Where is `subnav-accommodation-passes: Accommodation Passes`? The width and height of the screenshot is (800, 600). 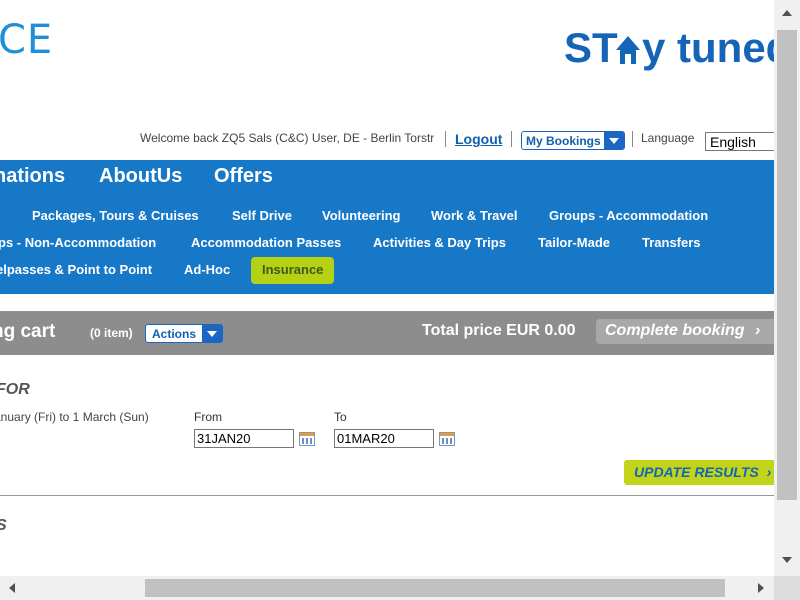
subnav-accommodation-passes: Accommodation Passes is located at coordinates (266, 242).